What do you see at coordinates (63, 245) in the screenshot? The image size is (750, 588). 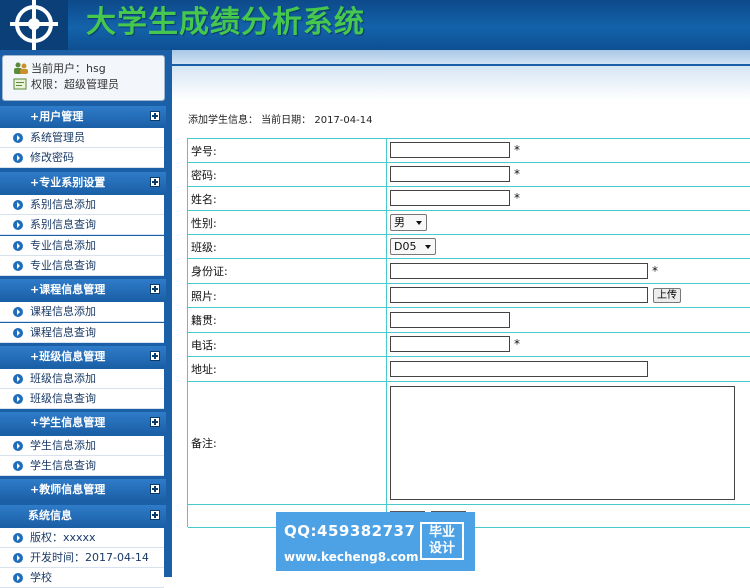 I see `menu-item-label: 专业信息添加` at bounding box center [63, 245].